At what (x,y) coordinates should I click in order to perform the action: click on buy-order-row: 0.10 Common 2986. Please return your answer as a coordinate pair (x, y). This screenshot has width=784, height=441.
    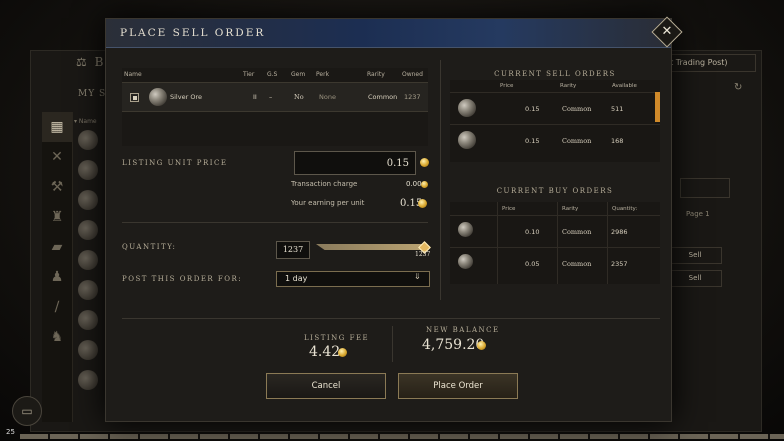
    Looking at the image, I should click on (555, 230).